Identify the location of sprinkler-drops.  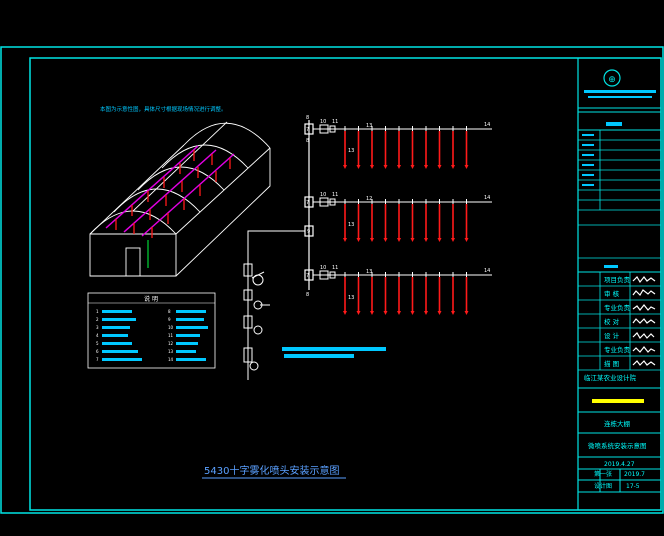
(406, 220).